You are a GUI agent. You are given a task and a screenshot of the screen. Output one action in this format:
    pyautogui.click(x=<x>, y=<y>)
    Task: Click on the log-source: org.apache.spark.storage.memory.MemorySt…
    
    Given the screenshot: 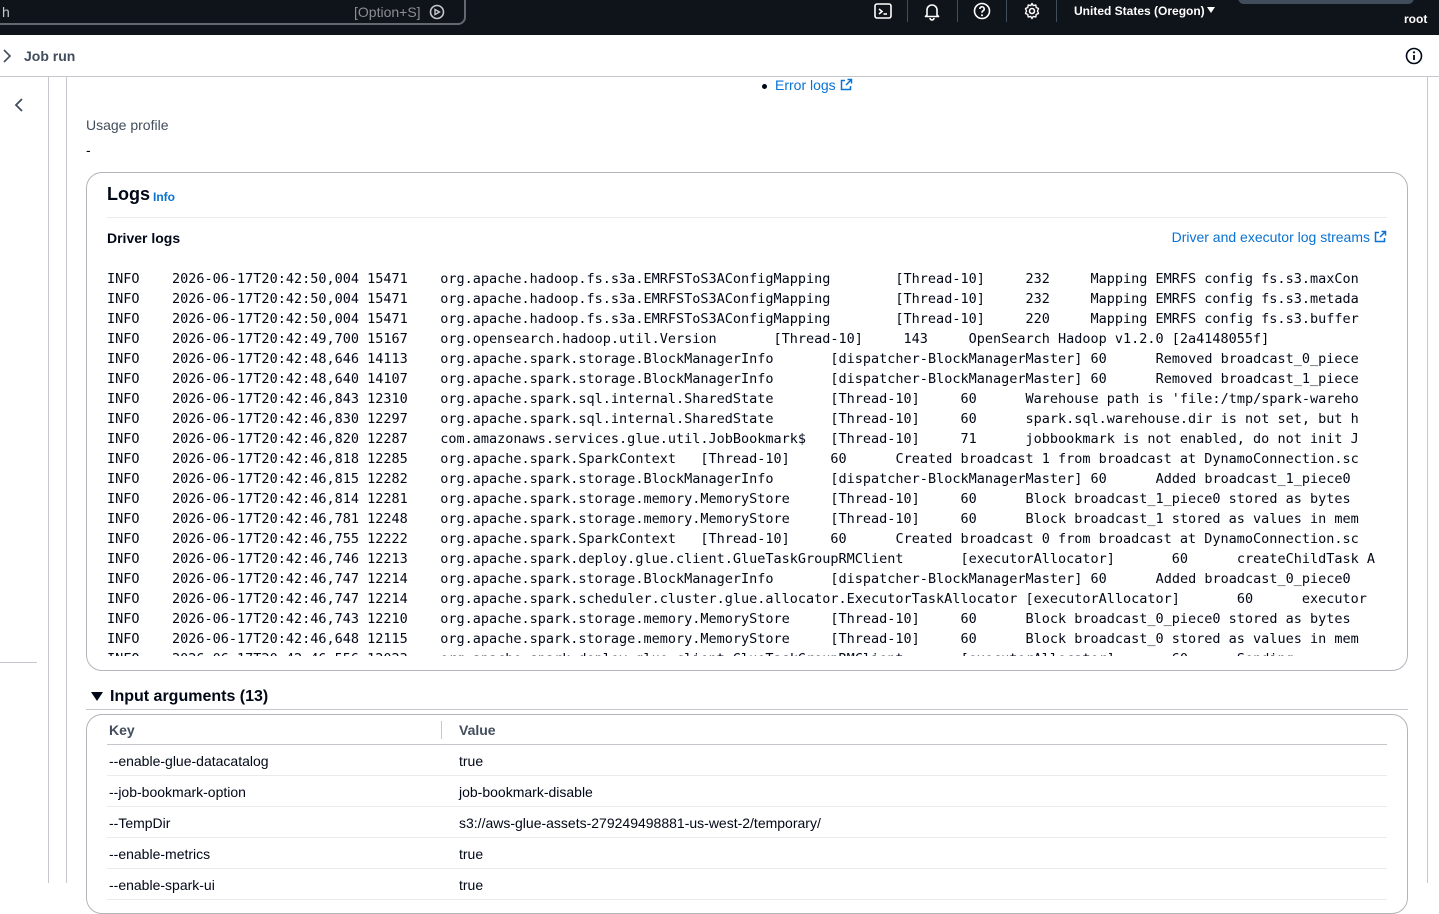 What is the action you would take?
    pyautogui.click(x=615, y=639)
    